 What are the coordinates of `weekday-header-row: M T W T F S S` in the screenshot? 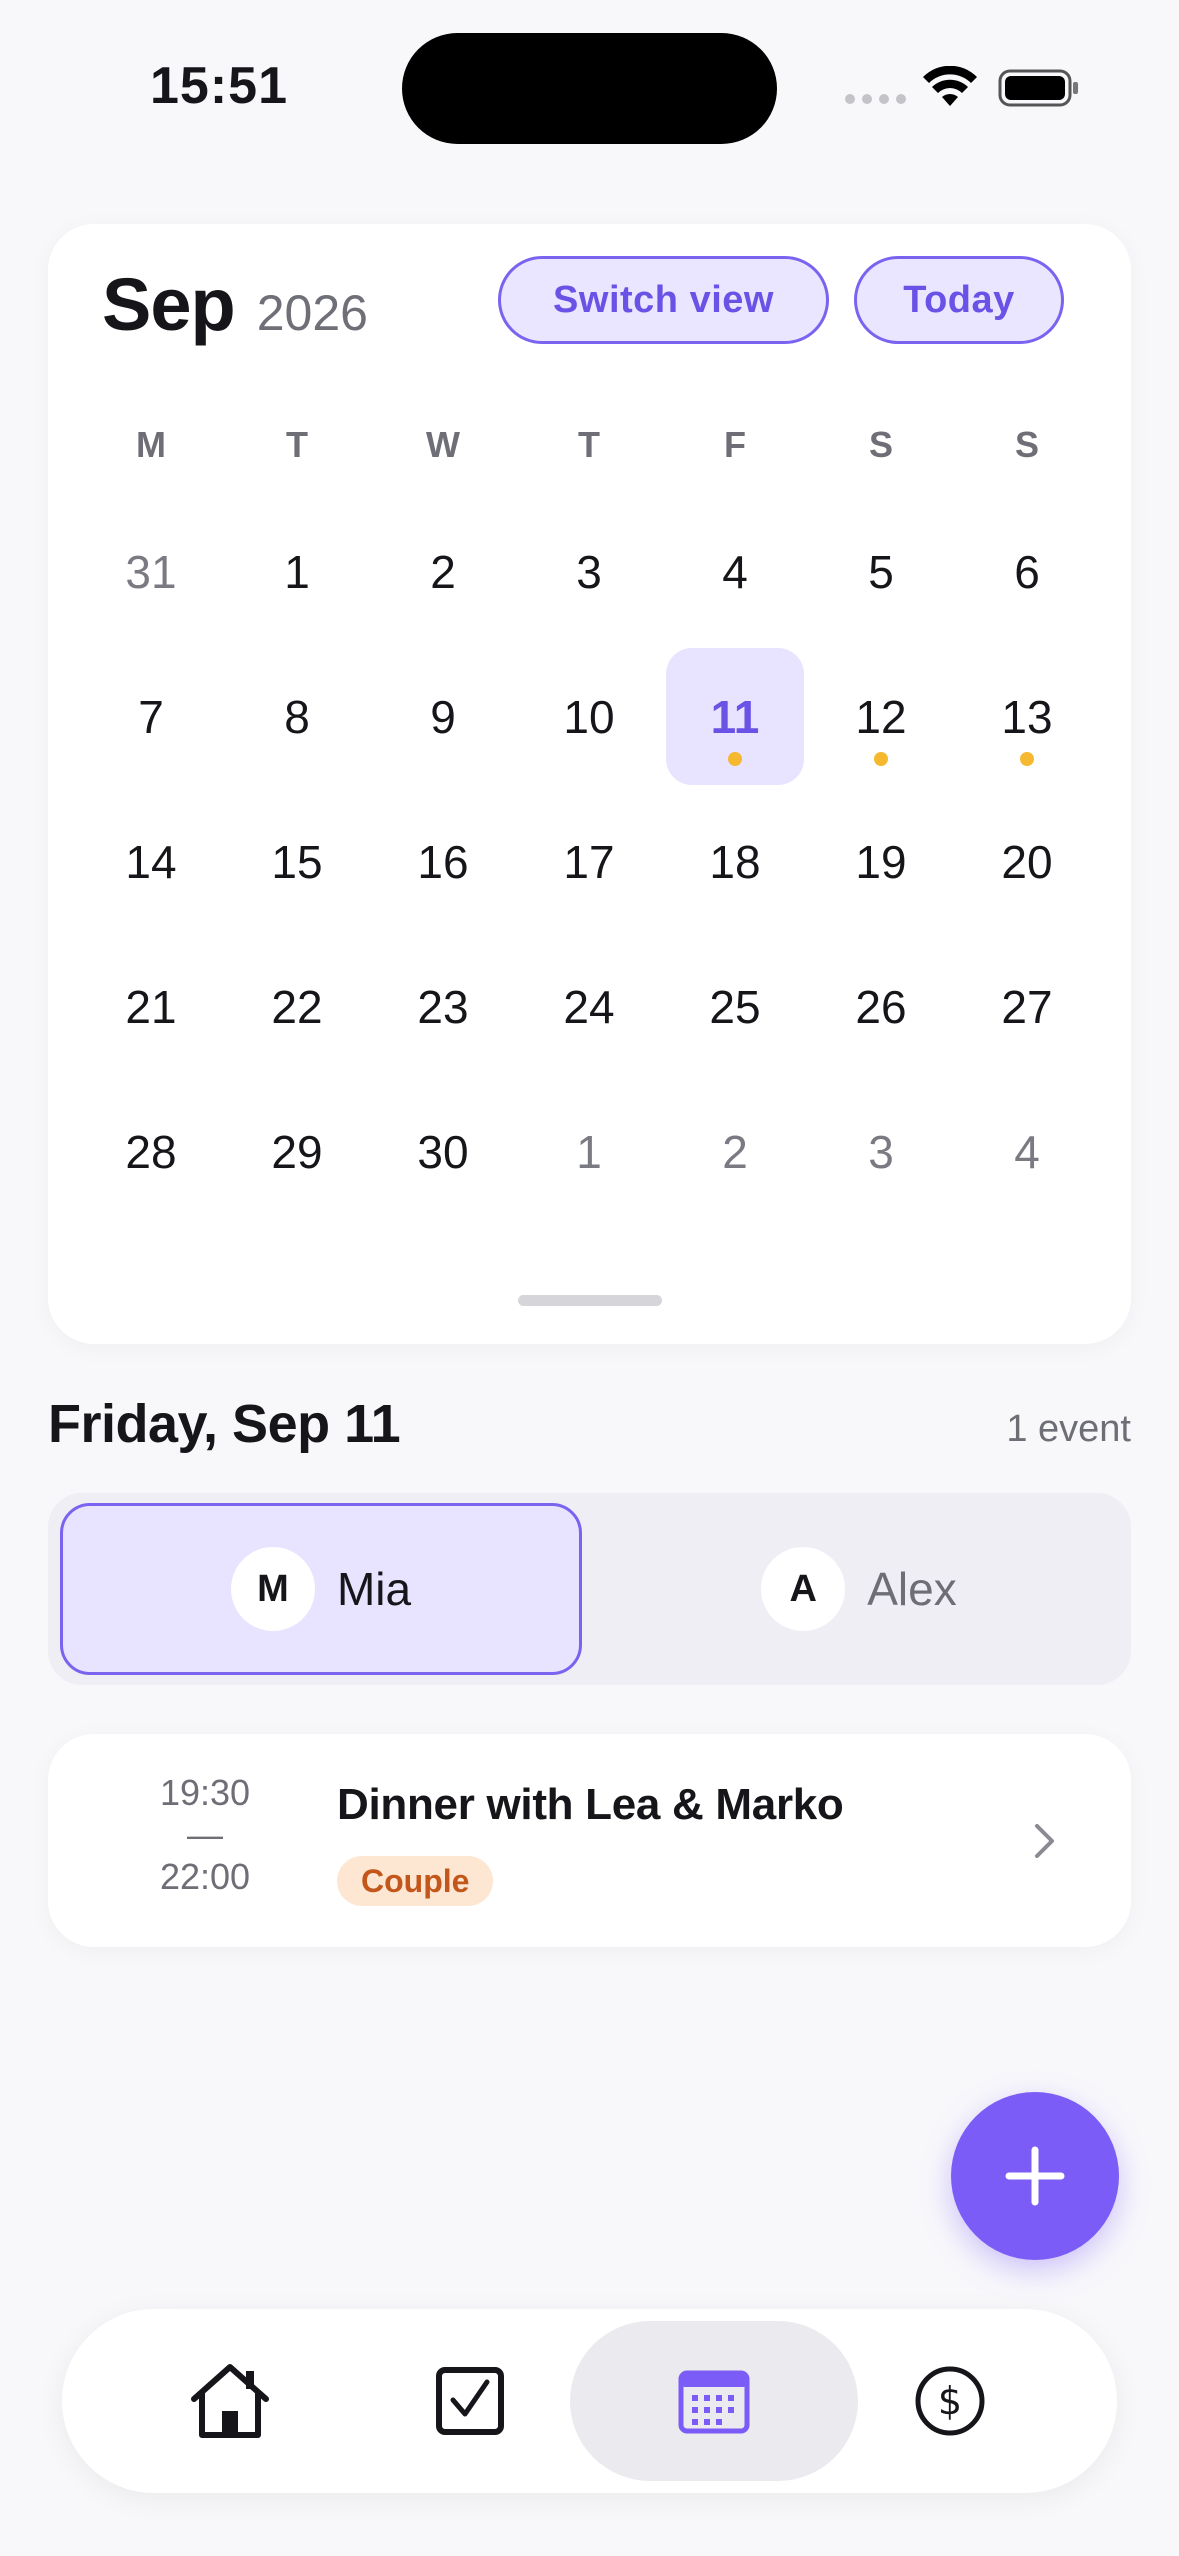 It's located at (589, 445).